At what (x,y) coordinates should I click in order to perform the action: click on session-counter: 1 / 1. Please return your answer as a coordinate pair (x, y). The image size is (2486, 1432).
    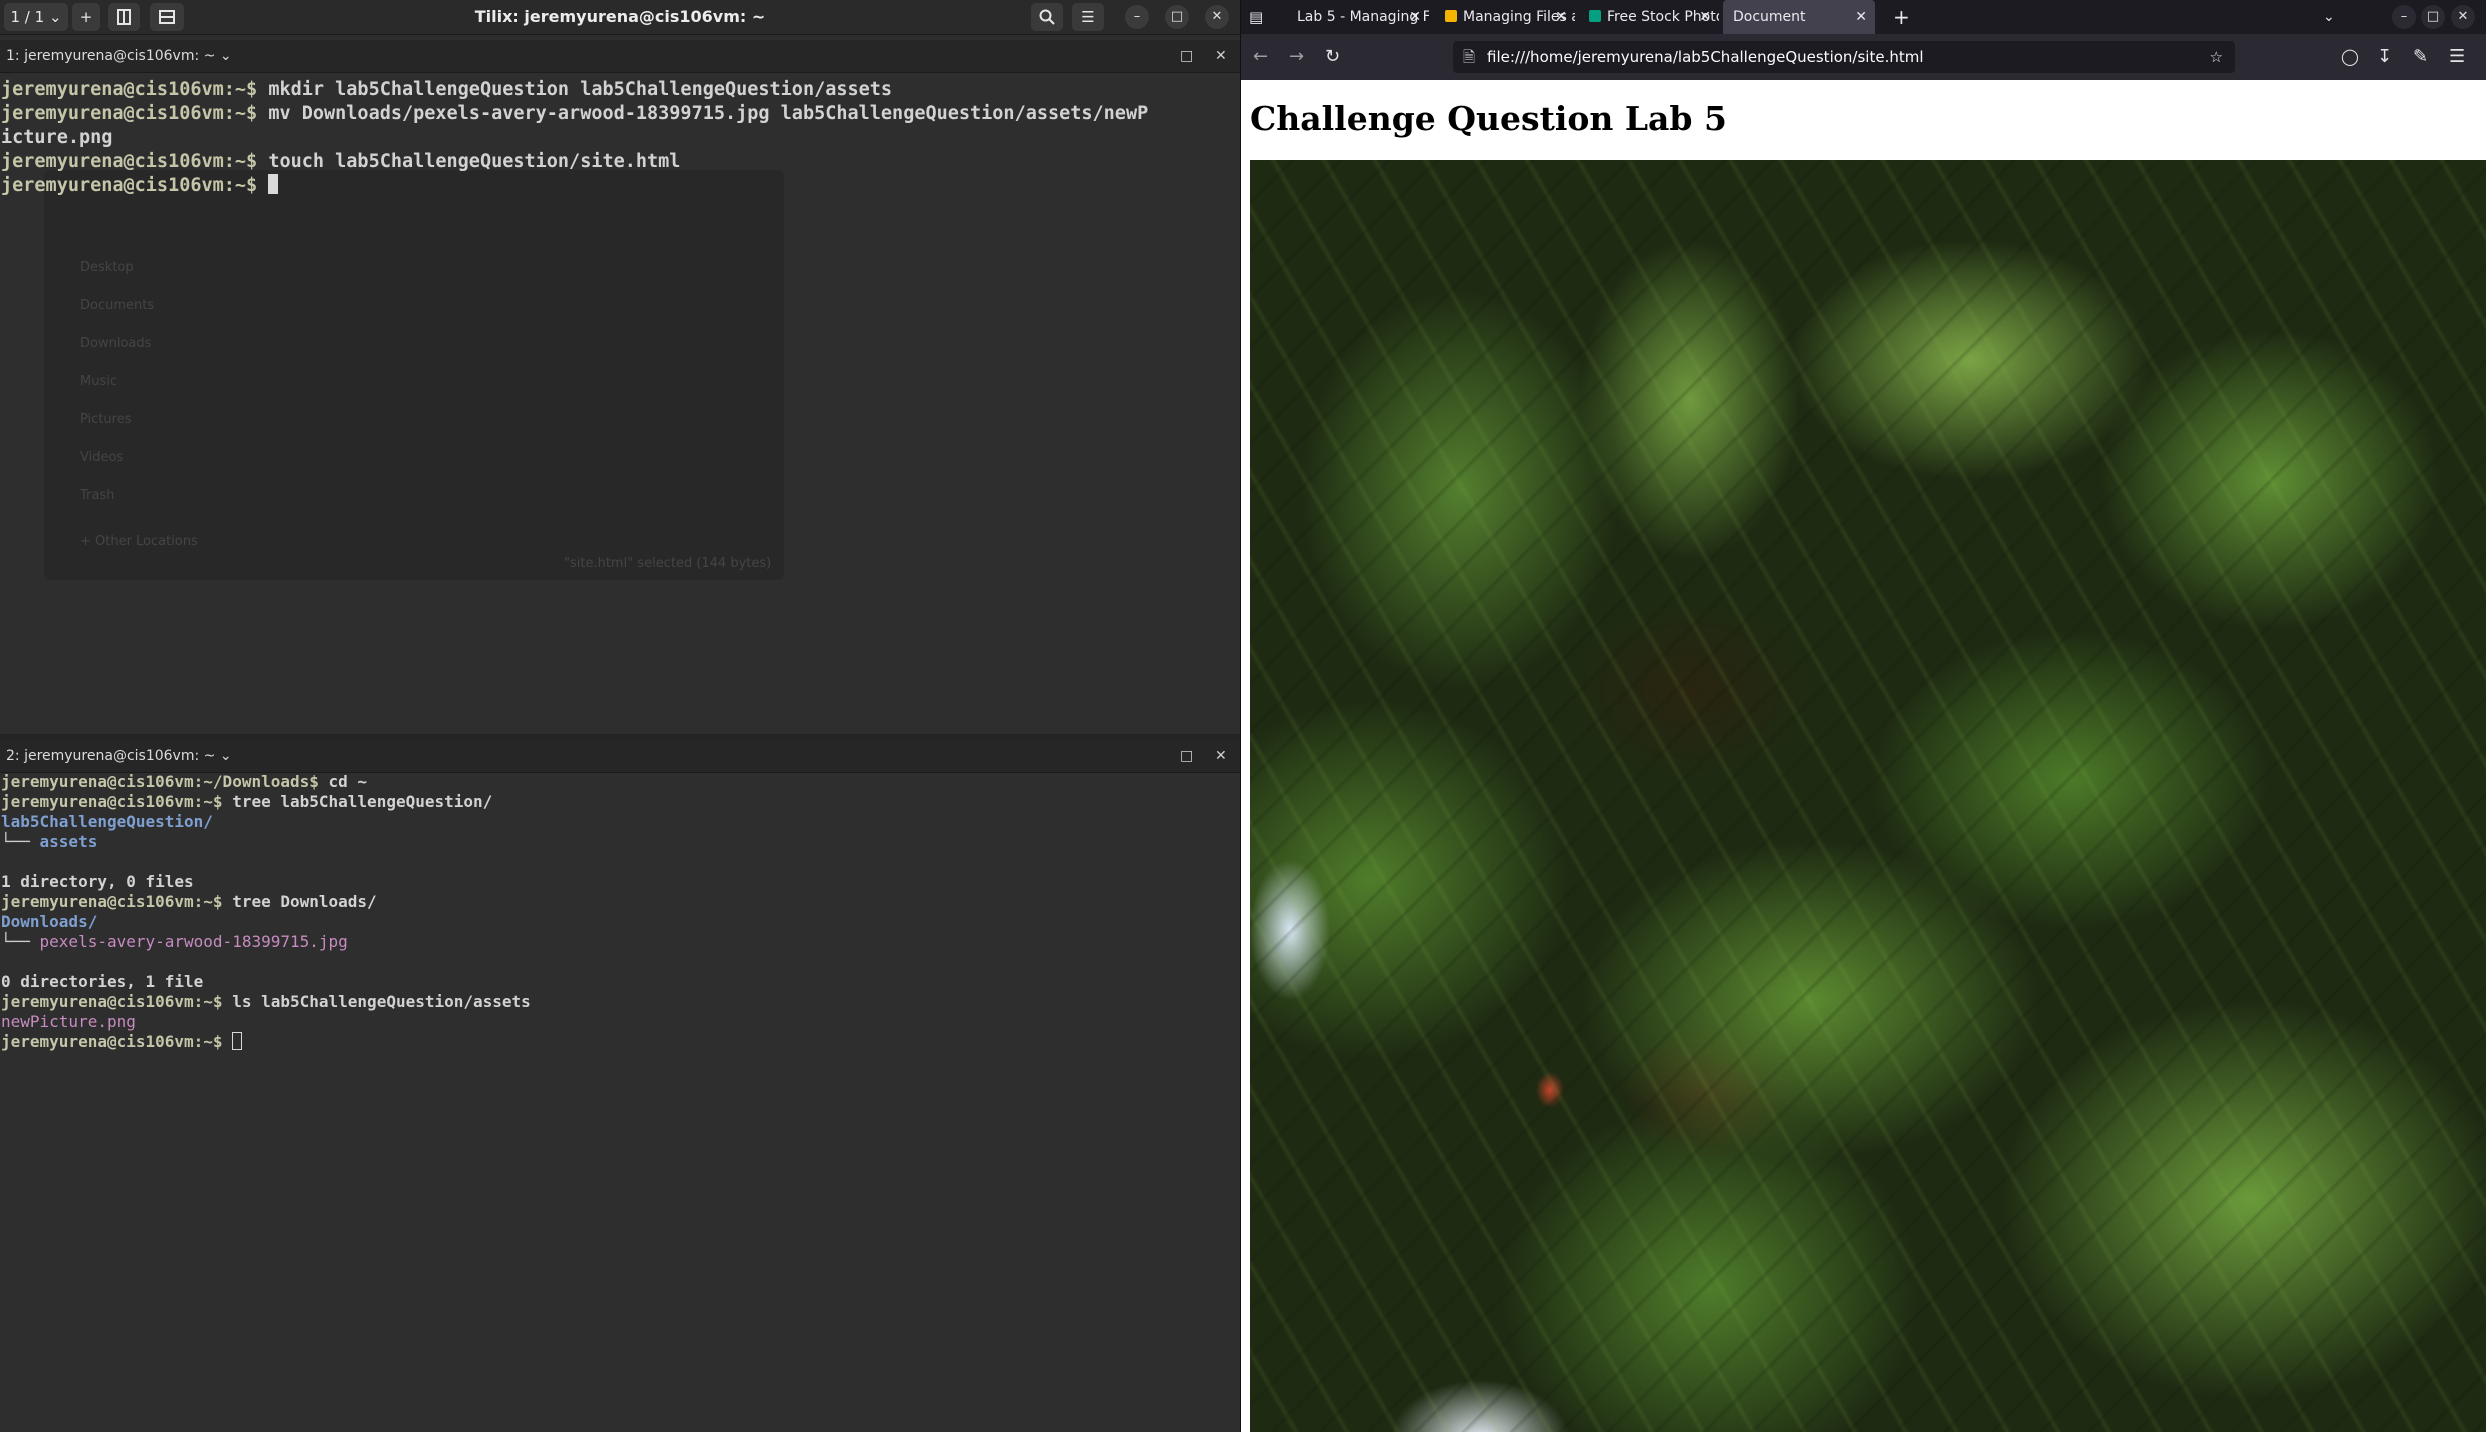
    Looking at the image, I should click on (27, 17).